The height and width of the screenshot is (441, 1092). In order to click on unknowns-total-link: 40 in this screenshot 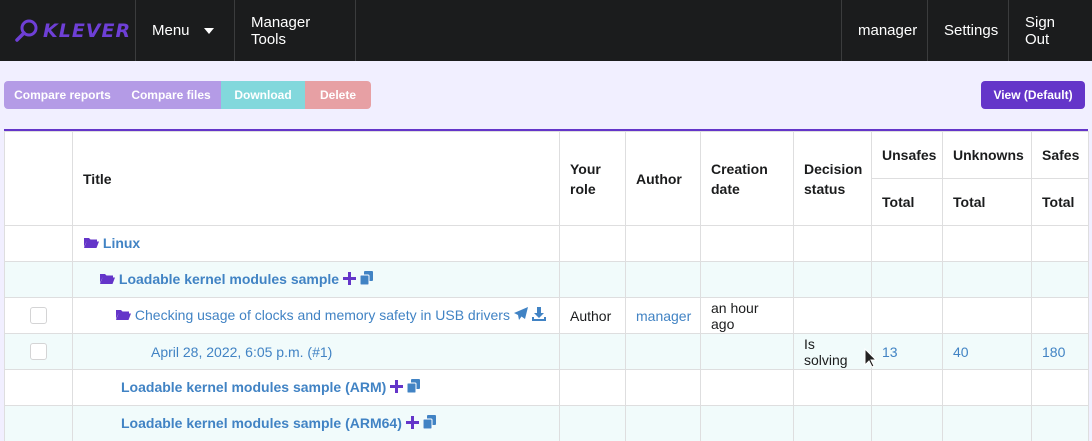, I will do `click(987, 351)`.